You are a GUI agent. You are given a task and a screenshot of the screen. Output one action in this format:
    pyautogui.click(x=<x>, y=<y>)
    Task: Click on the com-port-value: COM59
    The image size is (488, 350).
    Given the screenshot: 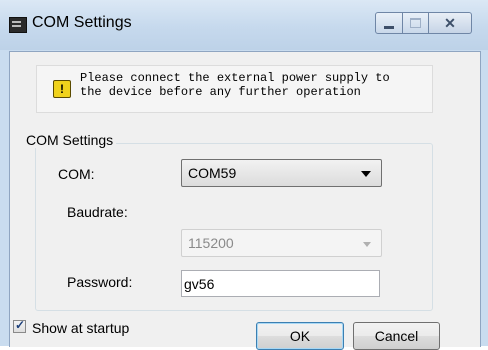 What is the action you would take?
    pyautogui.click(x=212, y=173)
    